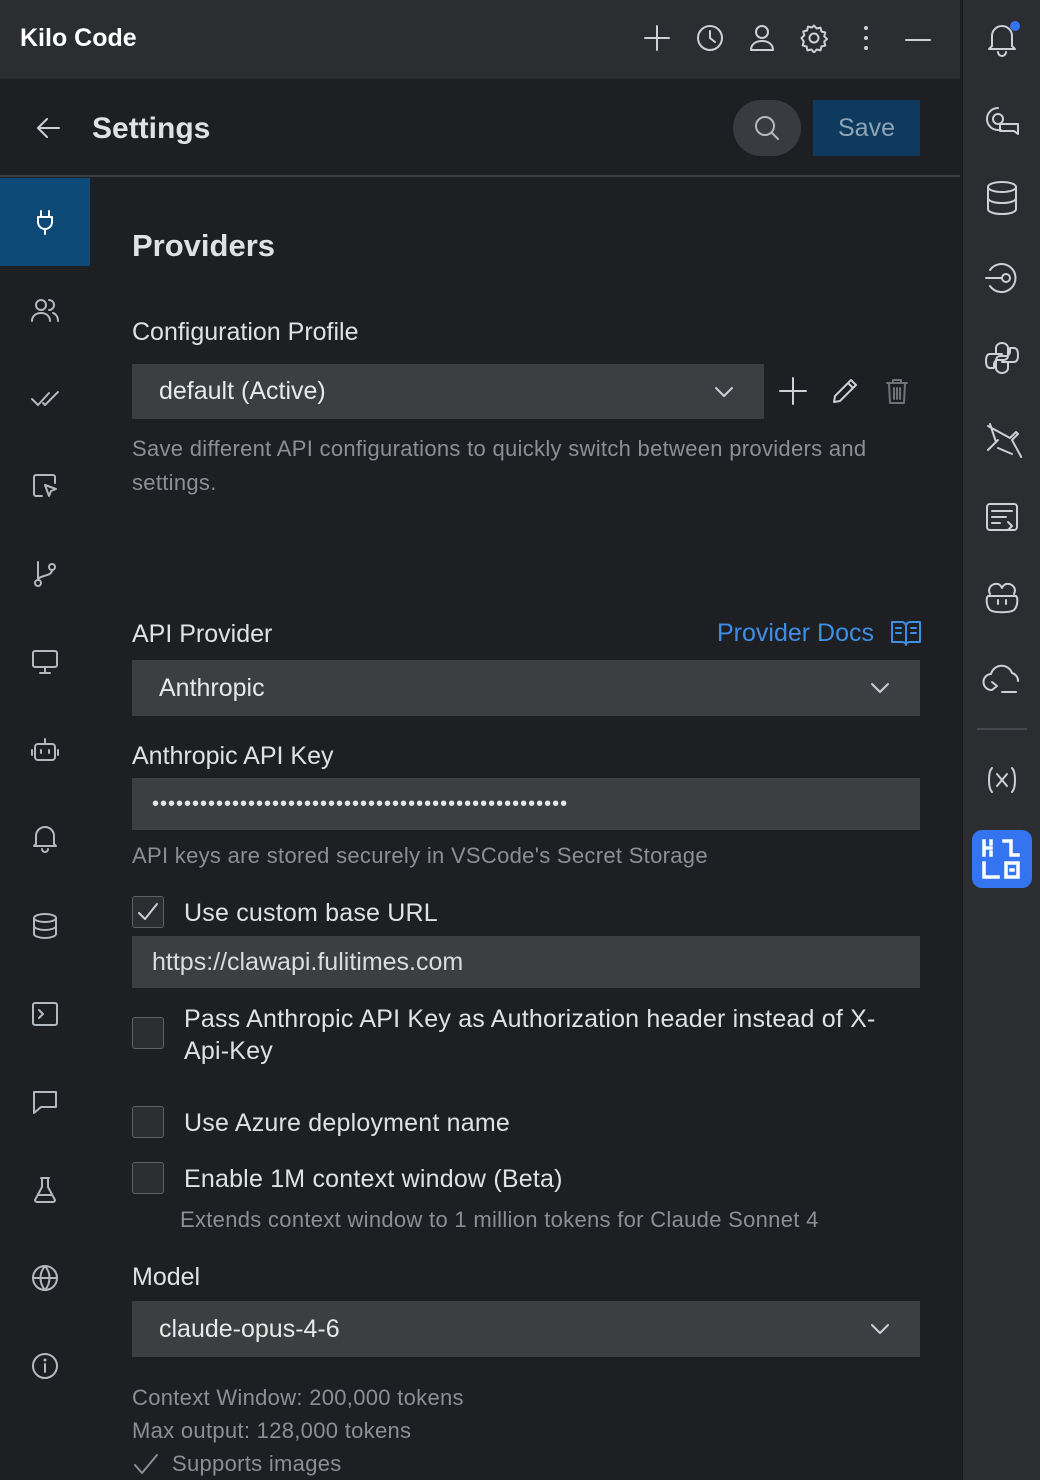 The image size is (1040, 1480). What do you see at coordinates (148, 1178) in the screenshot?
I see `context-1m-checkbox` at bounding box center [148, 1178].